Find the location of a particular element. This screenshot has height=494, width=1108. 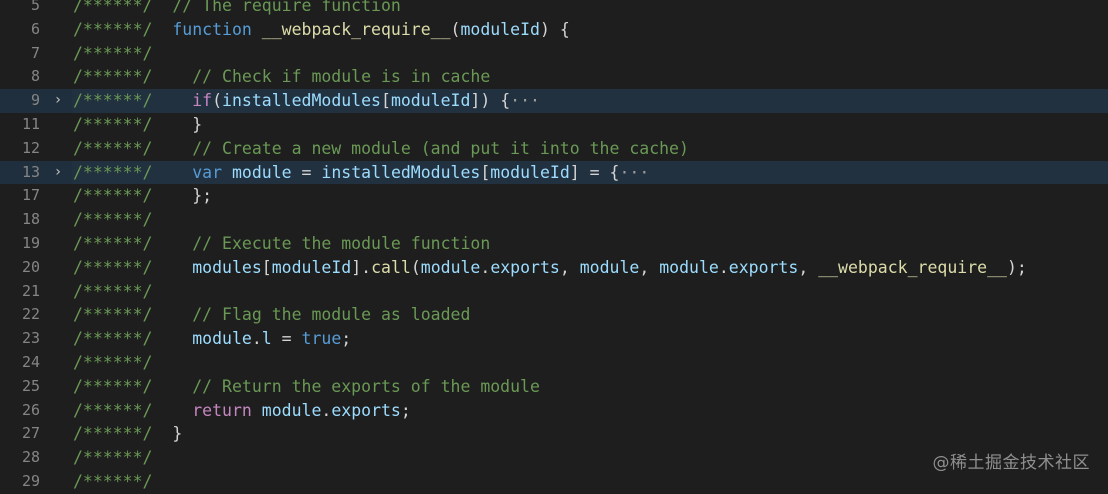

code-content: /******/ // Flag the module as loaded is located at coordinates (590, 315).